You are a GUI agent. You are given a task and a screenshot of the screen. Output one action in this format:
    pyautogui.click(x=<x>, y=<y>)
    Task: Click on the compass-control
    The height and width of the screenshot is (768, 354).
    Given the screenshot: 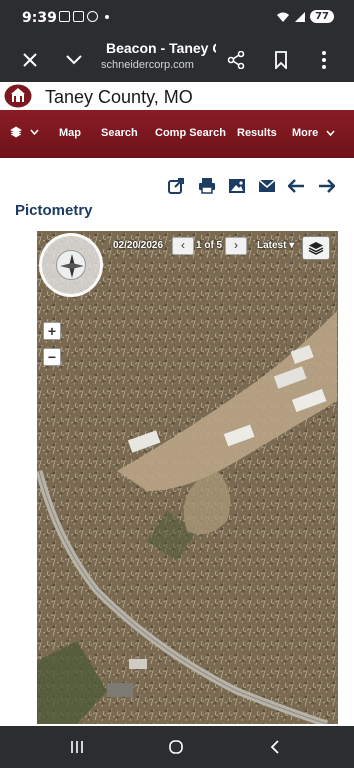 What is the action you would take?
    pyautogui.click(x=71, y=265)
    